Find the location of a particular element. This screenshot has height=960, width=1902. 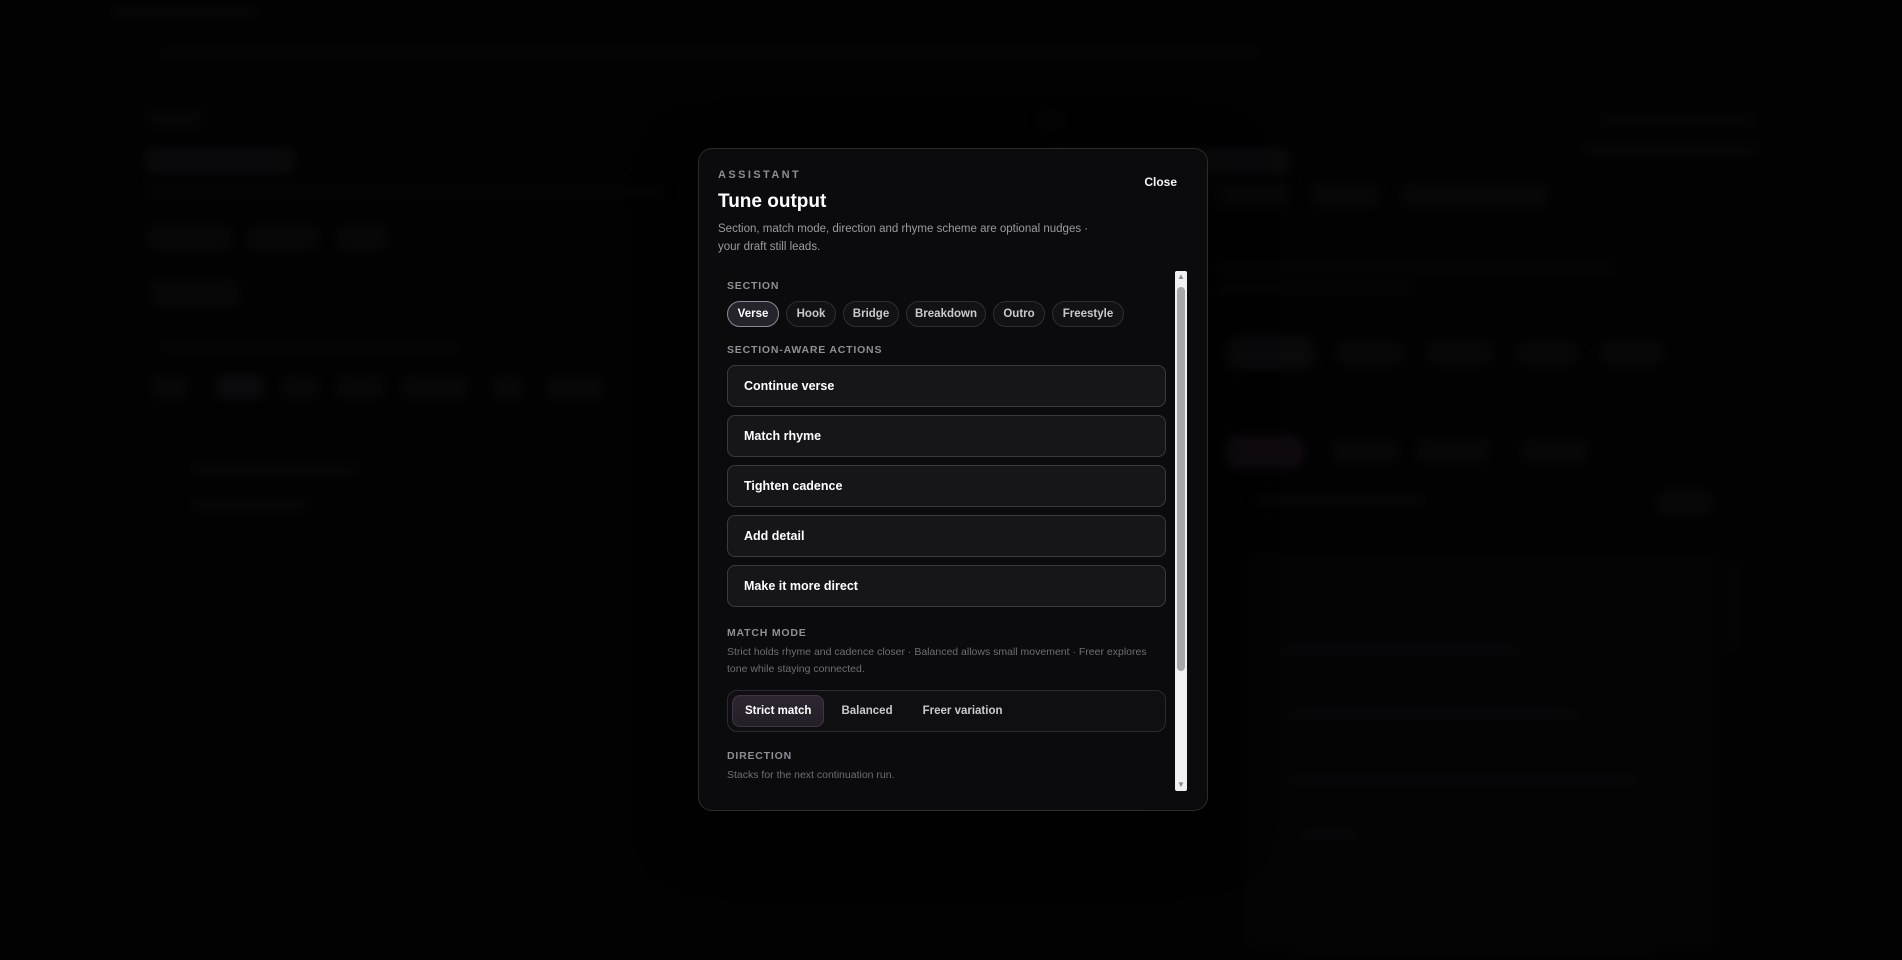

modal-title: Tune output is located at coordinates (772, 201).